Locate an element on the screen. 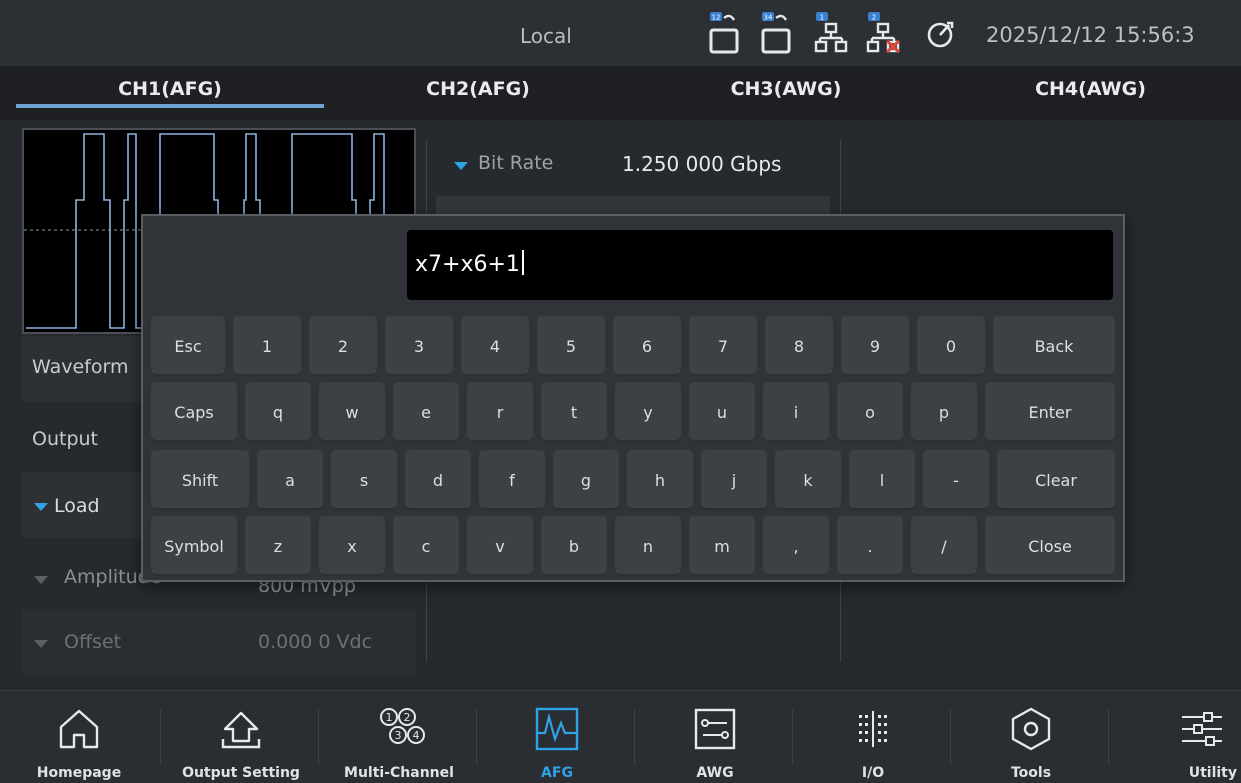 The height and width of the screenshot is (783, 1241). key-t: t is located at coordinates (574, 412).